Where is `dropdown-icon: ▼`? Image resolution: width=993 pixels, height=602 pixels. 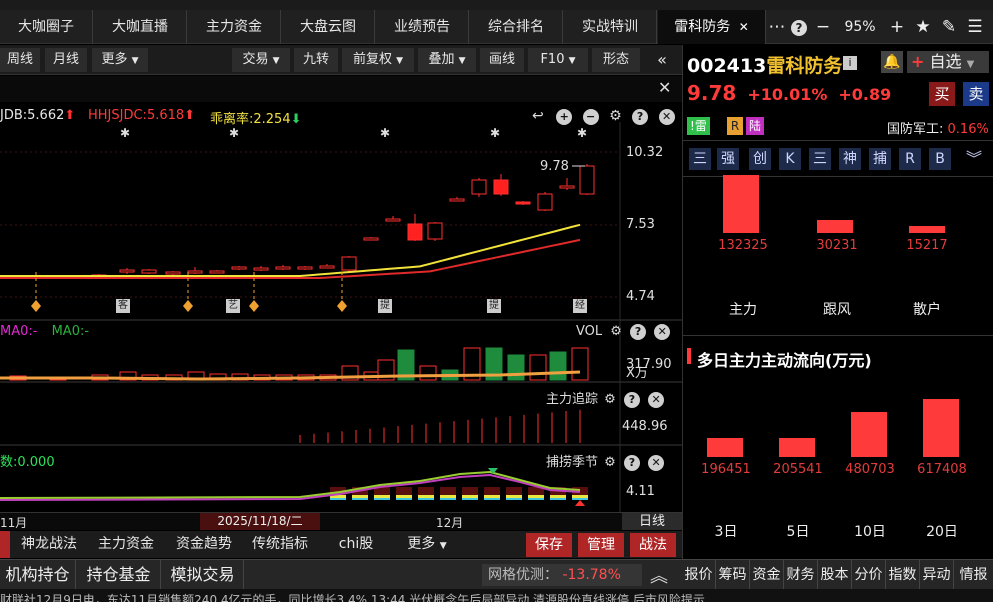
dropdown-icon: ▼ is located at coordinates (443, 546).